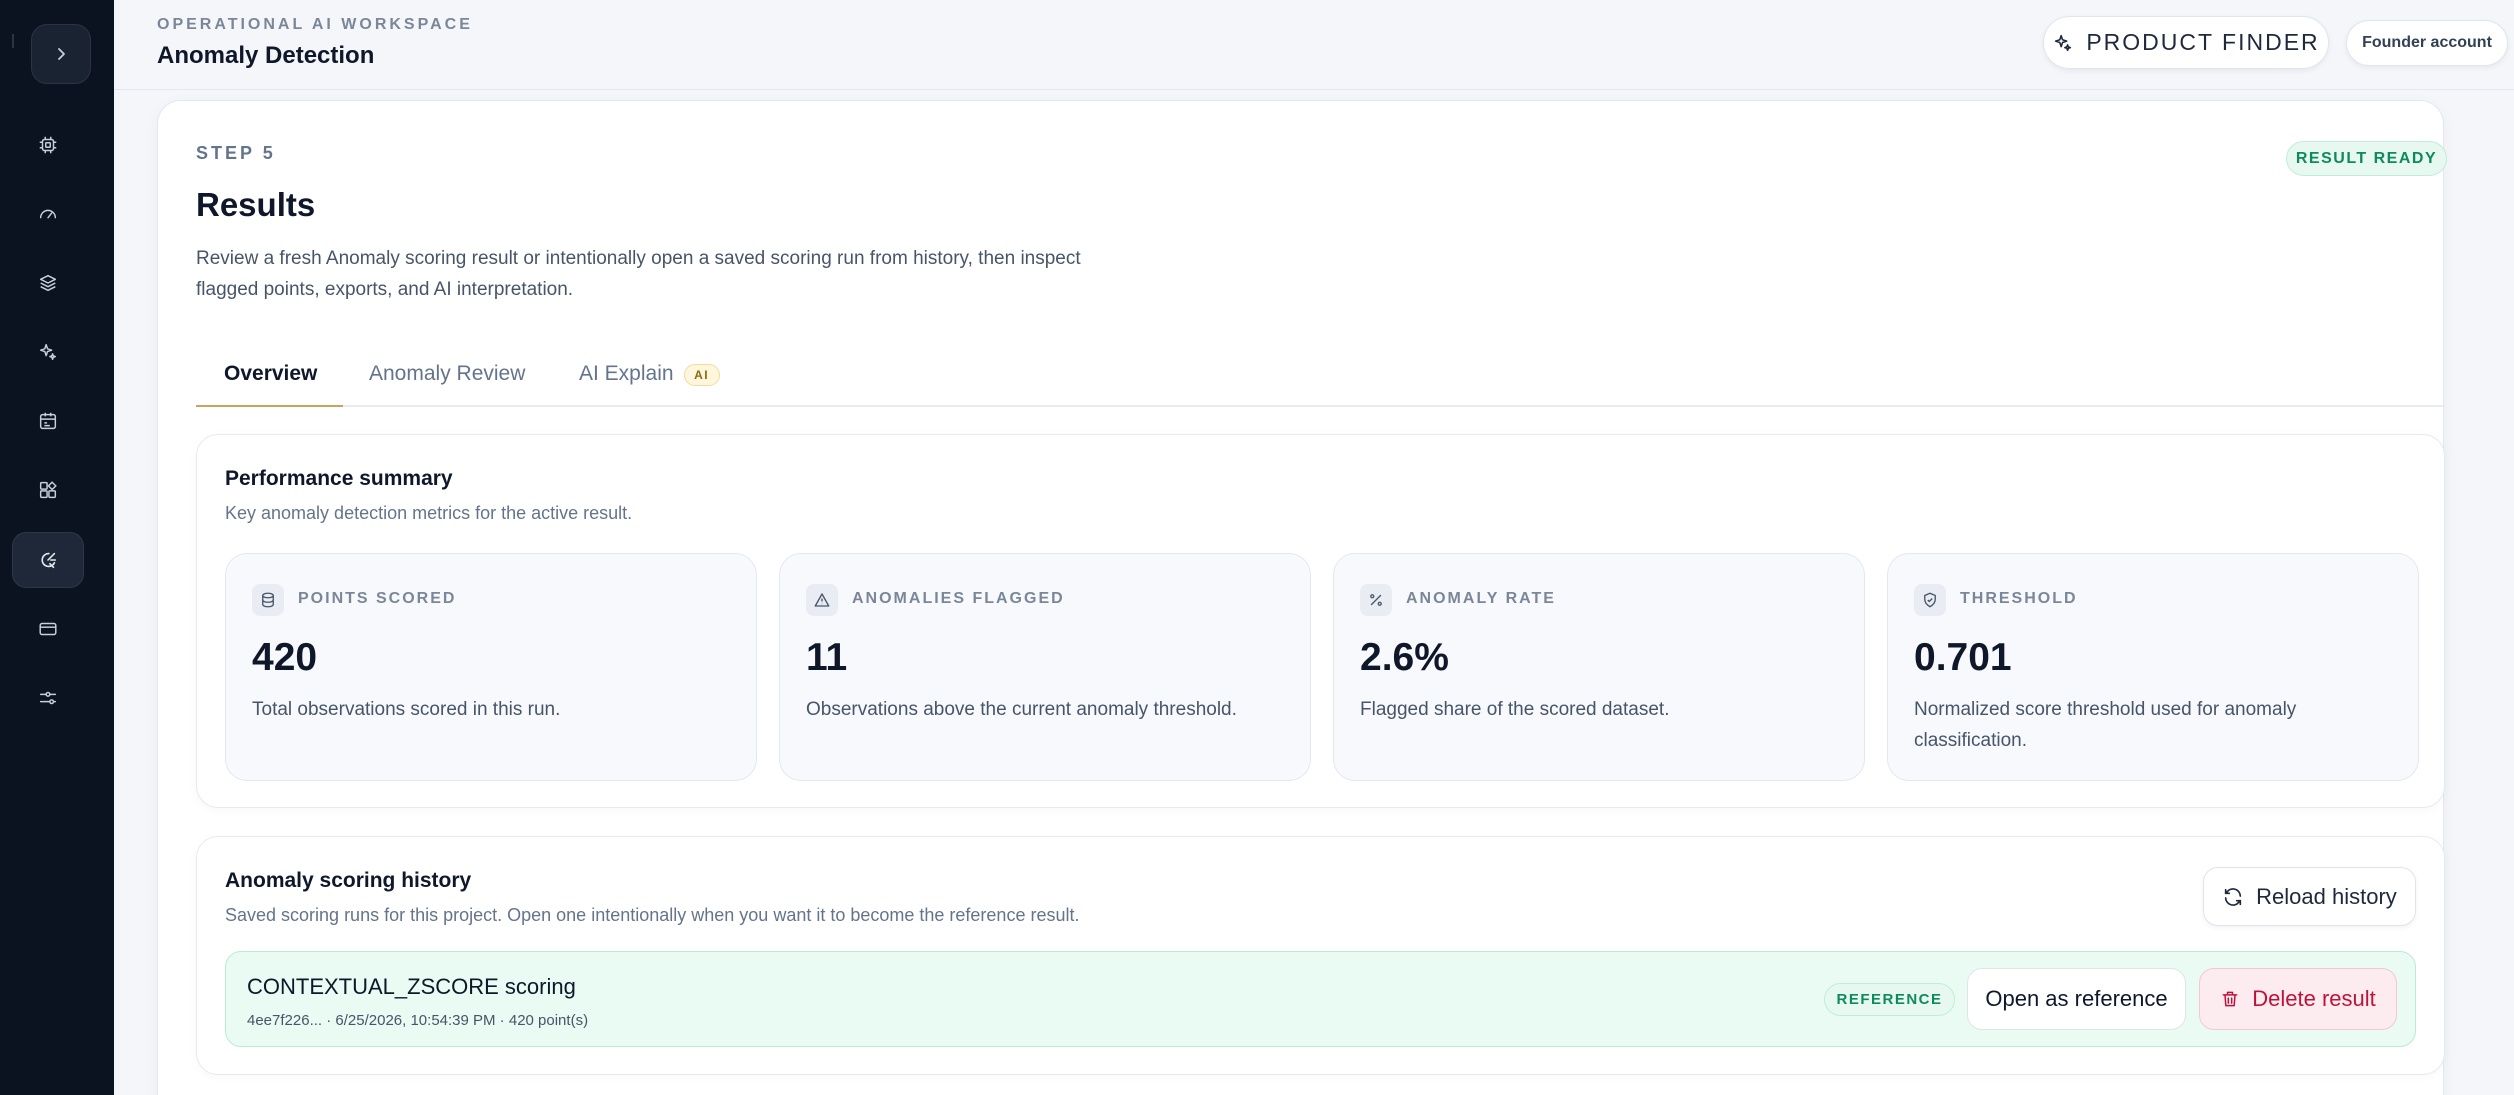 This screenshot has width=2514, height=1095. I want to click on sidebar-item-layers, so click(48, 283).